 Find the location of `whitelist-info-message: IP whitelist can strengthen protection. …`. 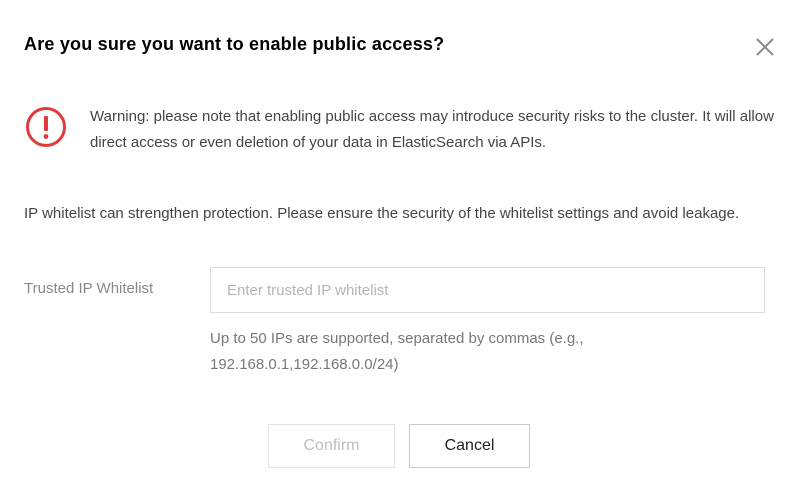

whitelist-info-message: IP whitelist can strengthen protection. … is located at coordinates (382, 213).